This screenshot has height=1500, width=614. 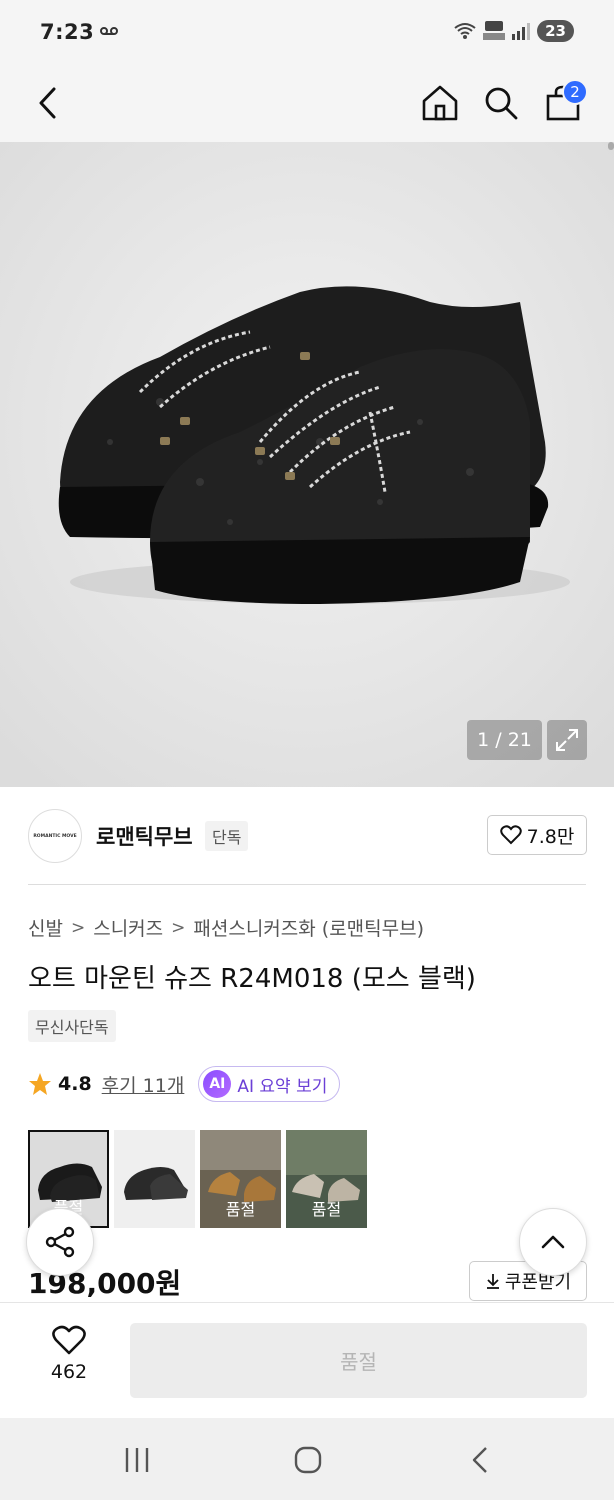 I want to click on product-title: 오트 마운틴 슈즈 R24M018 (모스 블랙), so click(x=252, y=979).